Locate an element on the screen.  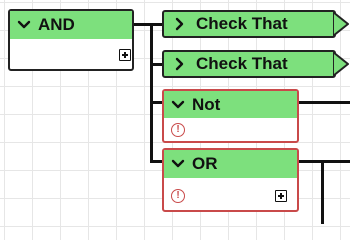
block-label: AND is located at coordinates (56, 24).